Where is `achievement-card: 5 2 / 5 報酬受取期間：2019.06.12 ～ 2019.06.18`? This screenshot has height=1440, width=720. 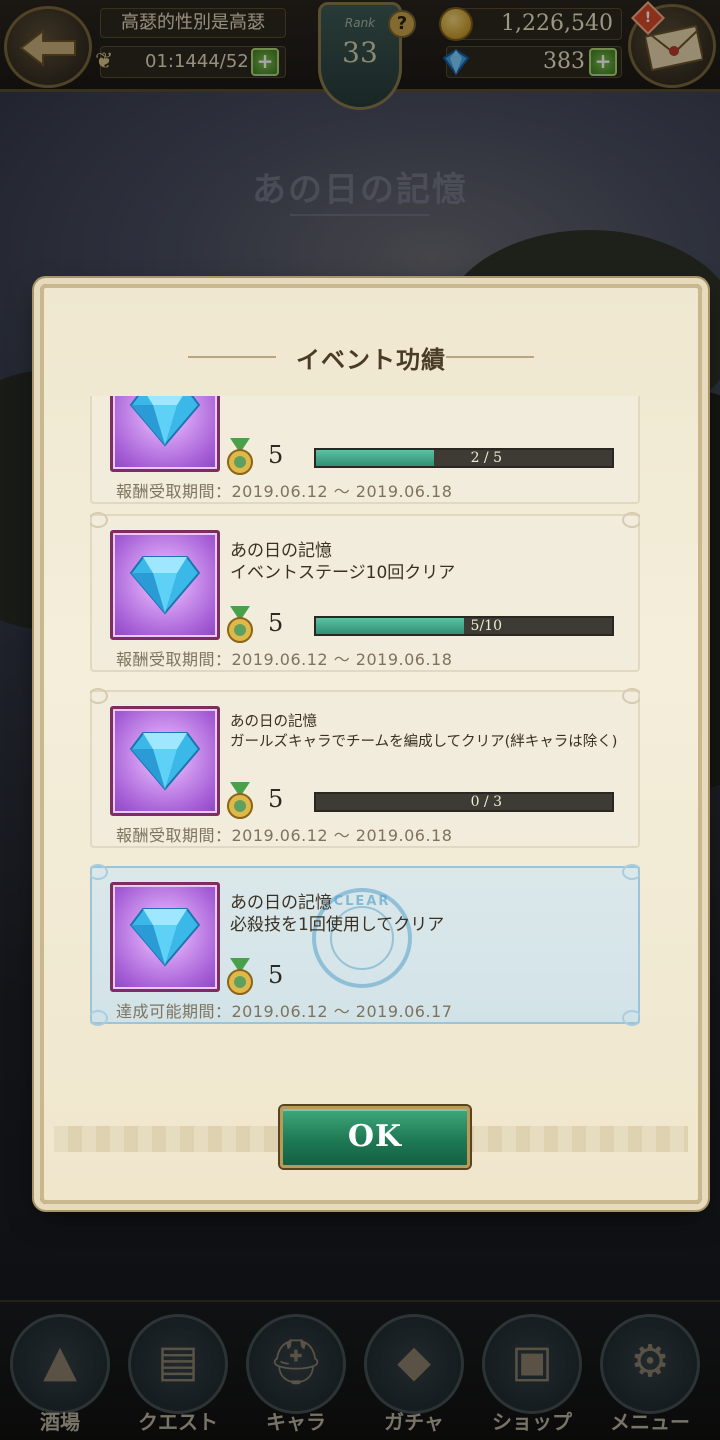
achievement-card: 5 2 / 5 報酬受取期間：2019.06.12 ～ 2019.06.18 is located at coordinates (365, 450).